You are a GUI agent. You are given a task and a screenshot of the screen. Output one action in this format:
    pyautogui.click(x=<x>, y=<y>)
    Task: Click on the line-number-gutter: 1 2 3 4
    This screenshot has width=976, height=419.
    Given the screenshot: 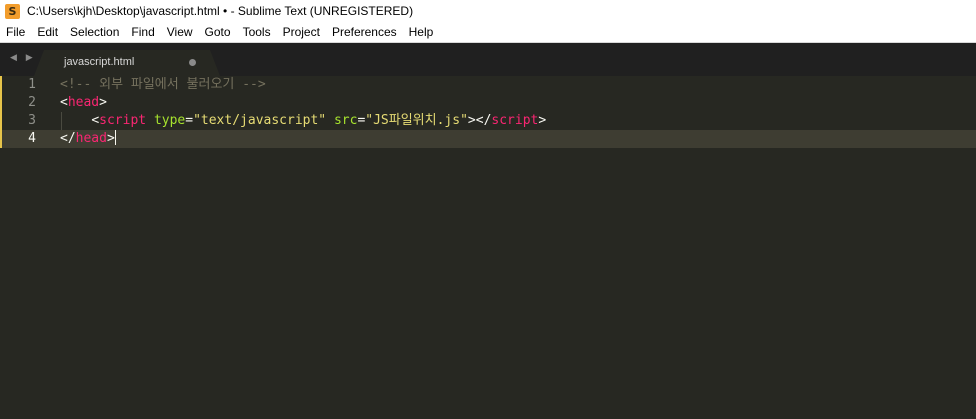 What is the action you would take?
    pyautogui.click(x=24, y=247)
    